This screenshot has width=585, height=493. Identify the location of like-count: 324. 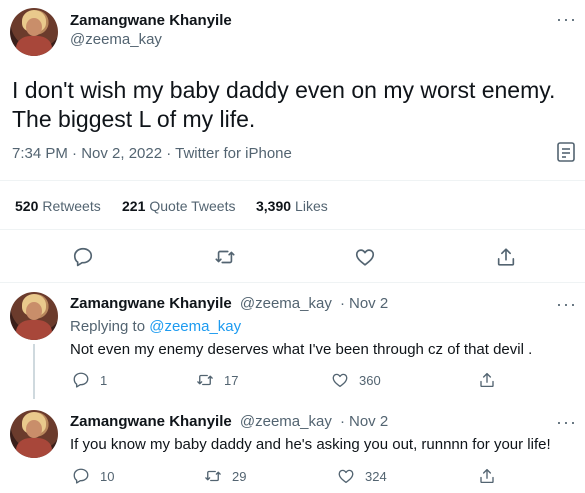
(376, 476).